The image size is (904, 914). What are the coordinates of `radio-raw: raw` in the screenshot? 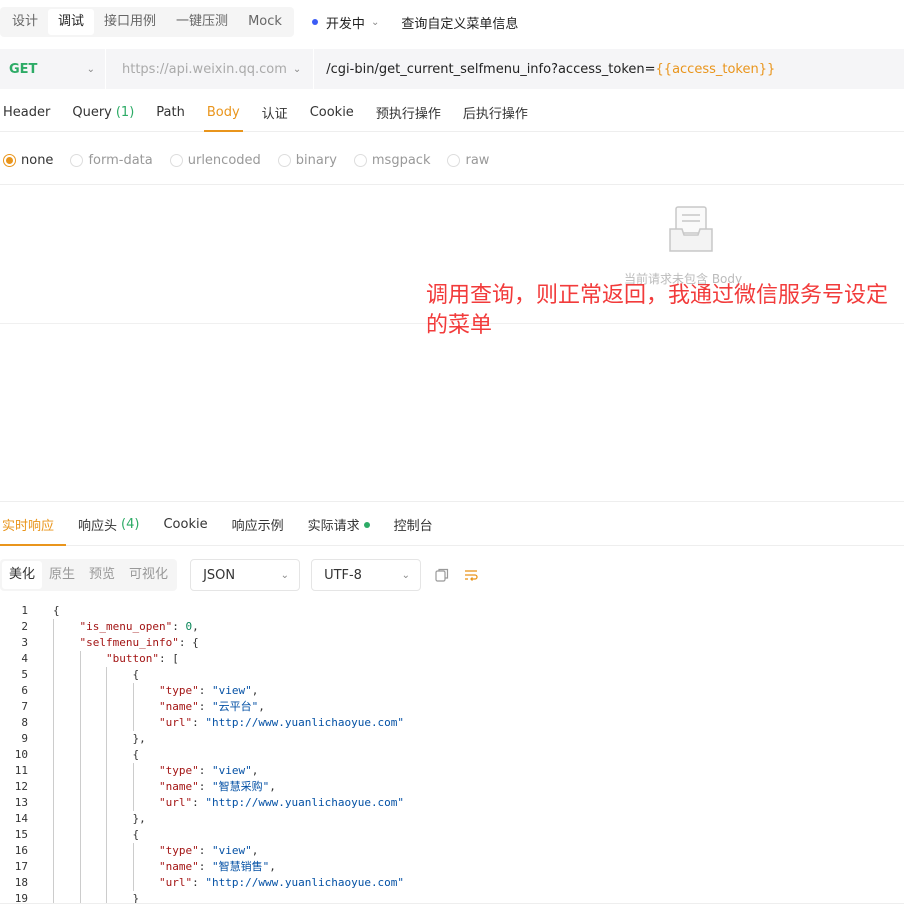 It's located at (468, 160).